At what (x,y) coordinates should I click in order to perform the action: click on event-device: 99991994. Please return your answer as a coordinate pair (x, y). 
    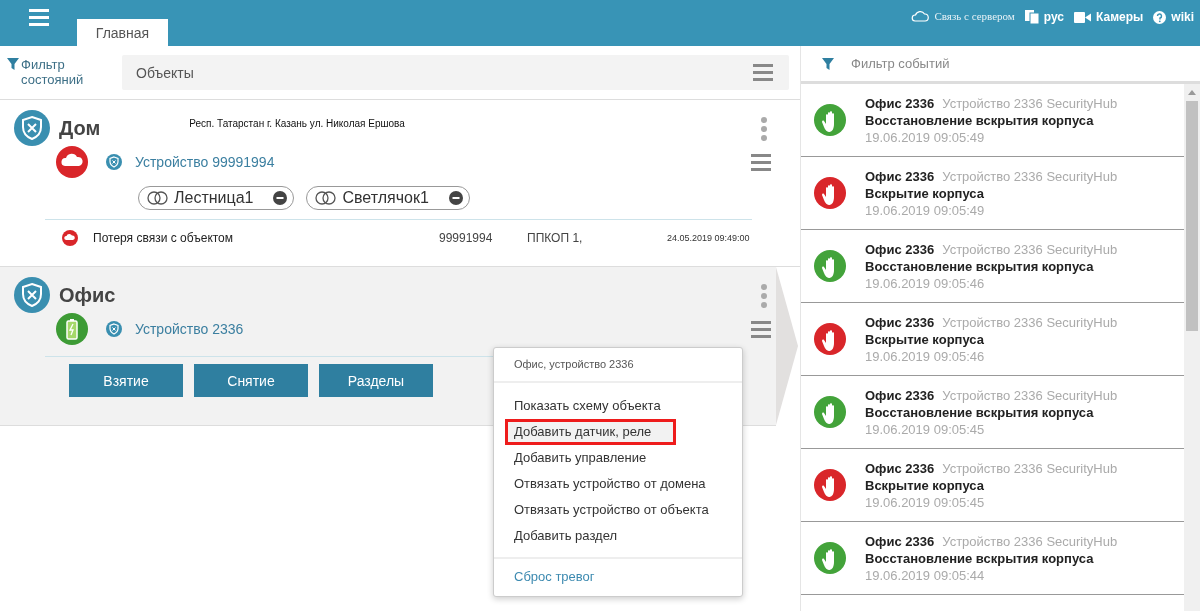
    Looking at the image, I should click on (466, 238).